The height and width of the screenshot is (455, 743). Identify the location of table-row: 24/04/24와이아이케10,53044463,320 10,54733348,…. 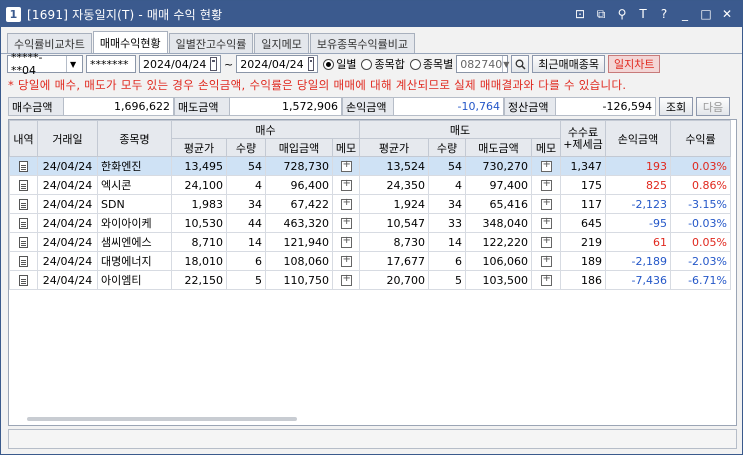
(370, 223).